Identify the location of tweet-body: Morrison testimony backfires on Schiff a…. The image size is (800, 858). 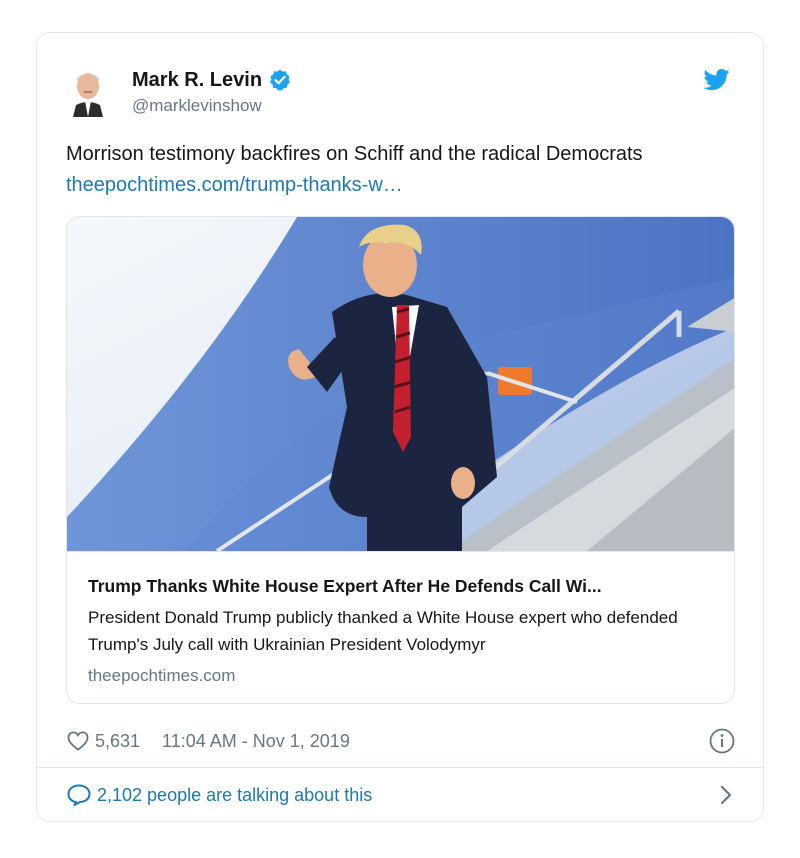
(354, 154).